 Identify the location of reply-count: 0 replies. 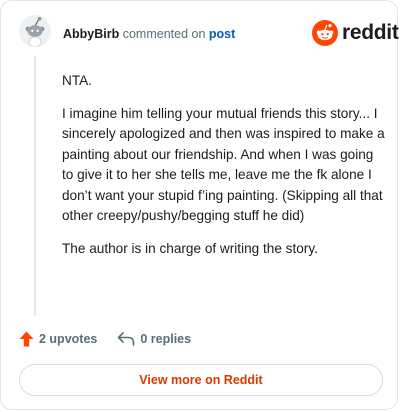
(166, 339).